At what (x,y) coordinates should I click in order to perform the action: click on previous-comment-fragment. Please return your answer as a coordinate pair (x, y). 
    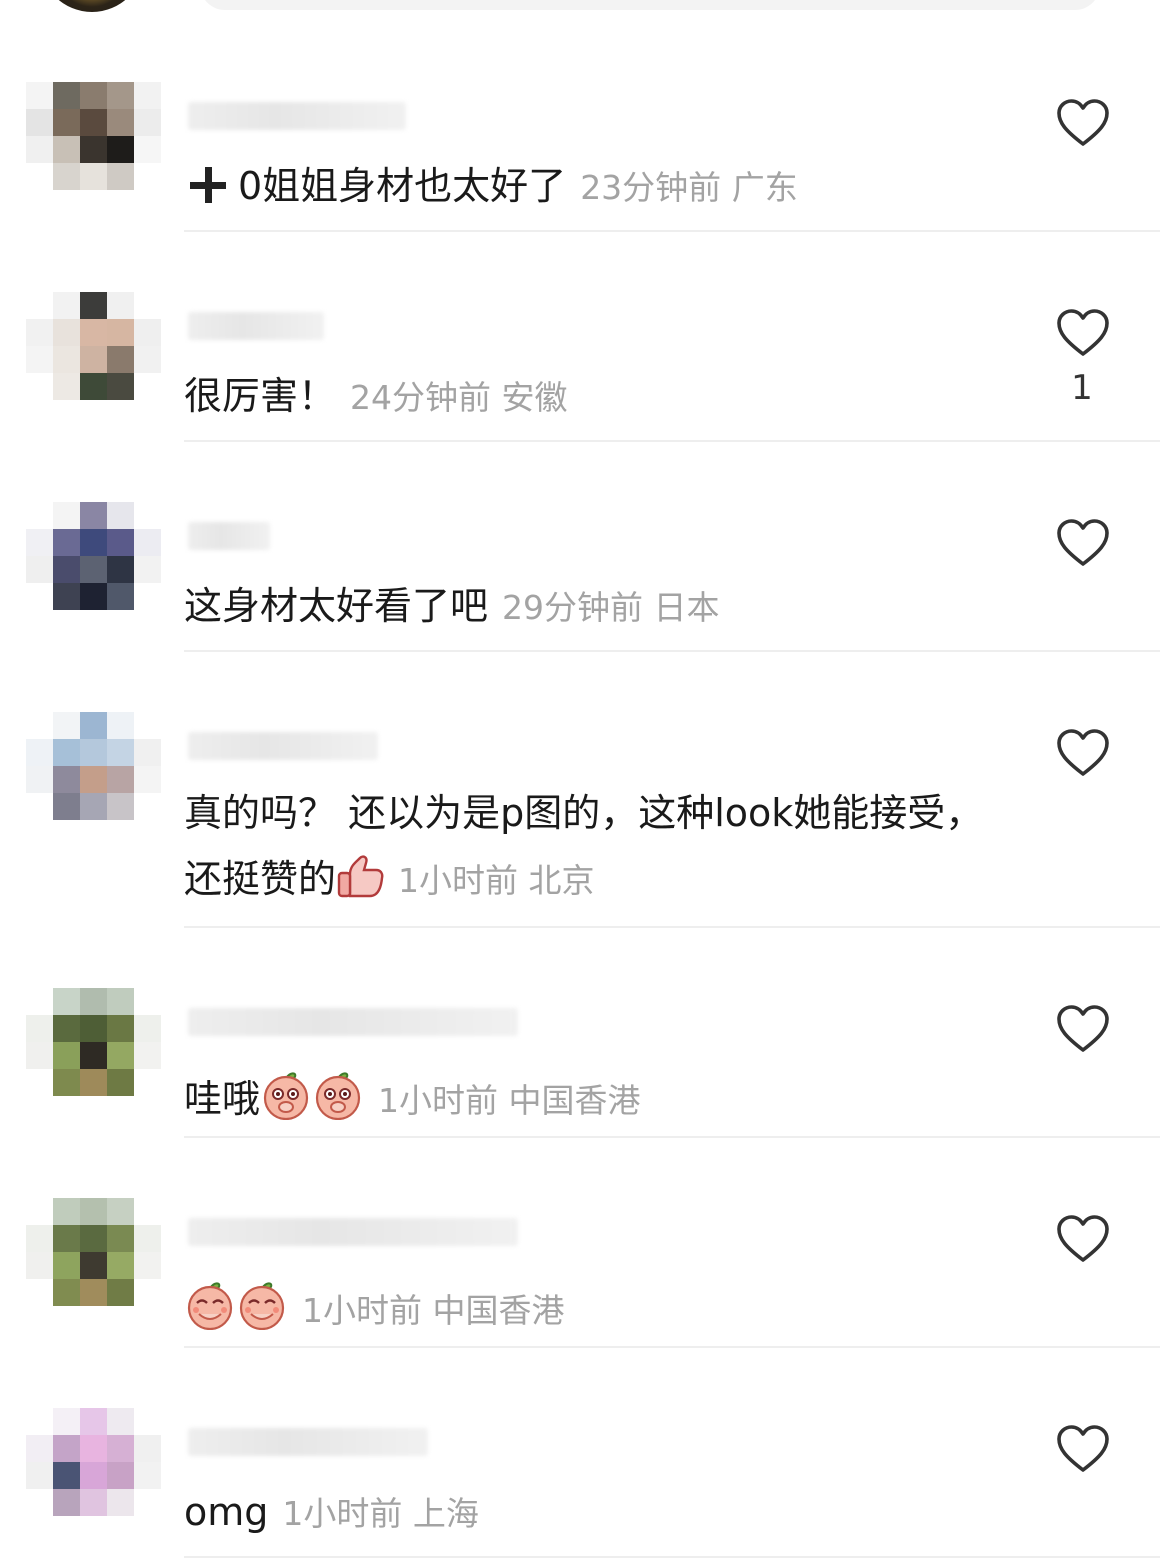
    Looking at the image, I should click on (580, 7).